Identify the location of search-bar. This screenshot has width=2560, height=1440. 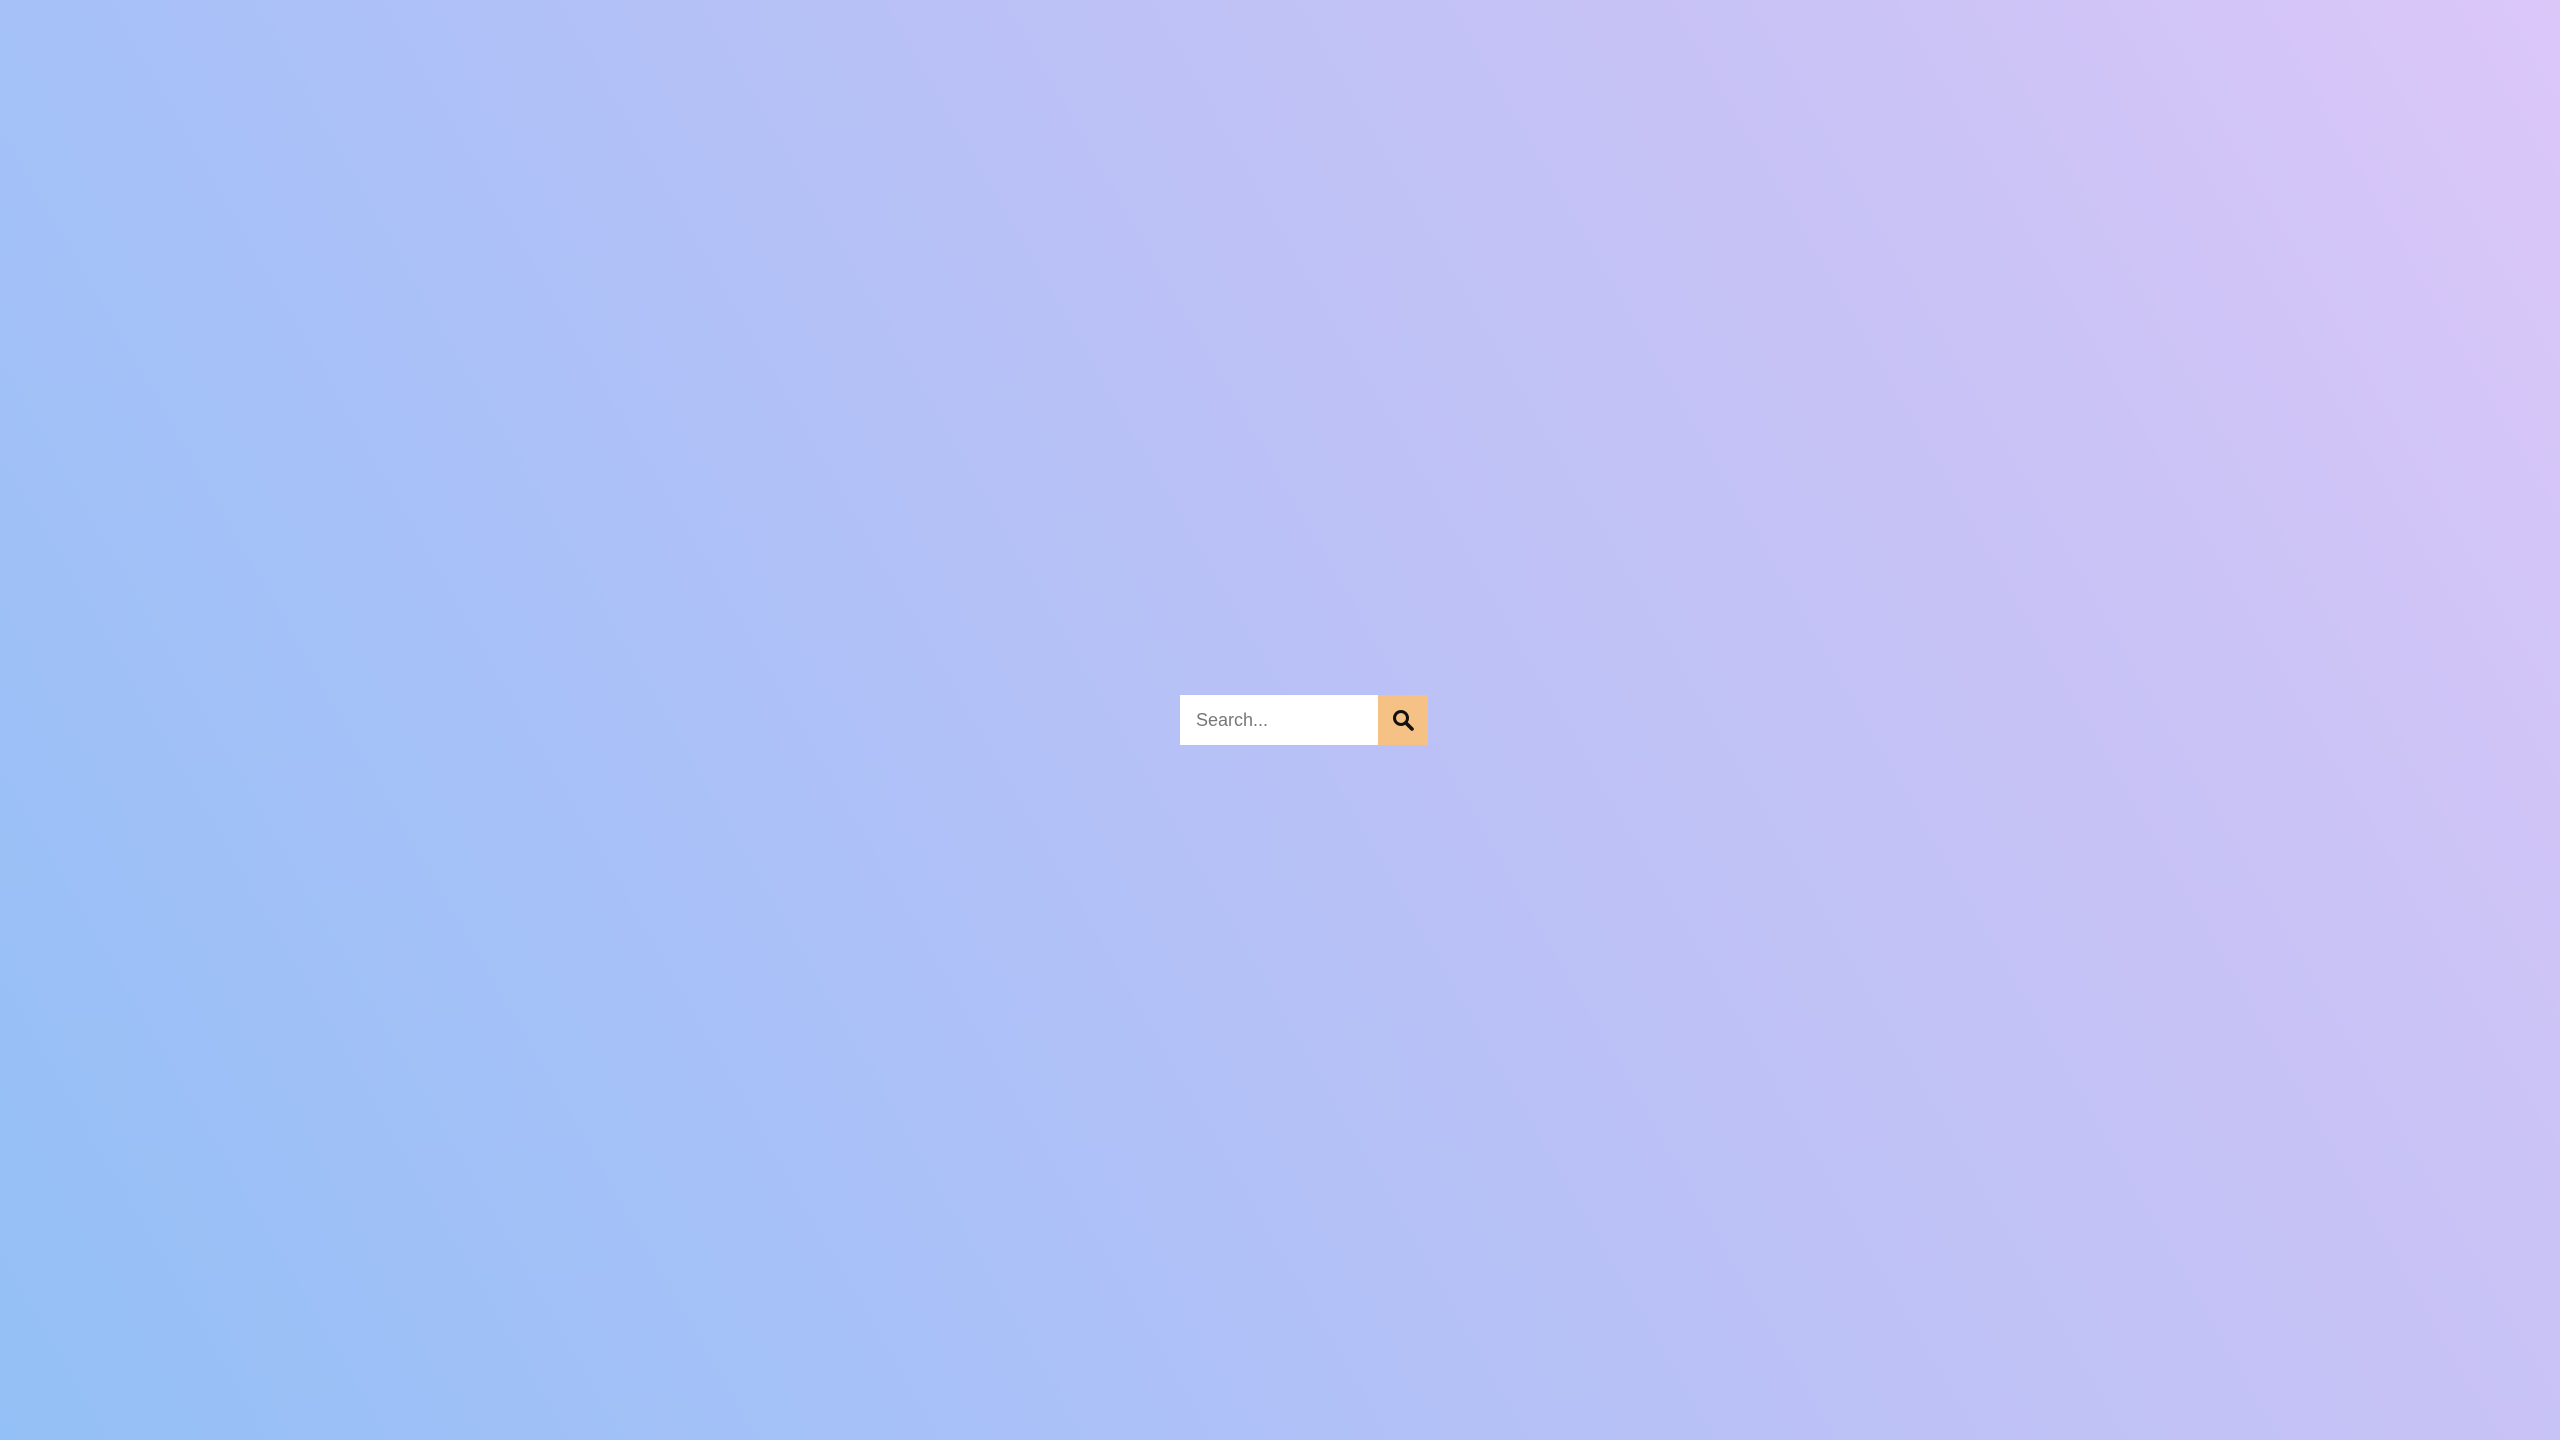
(1304, 720).